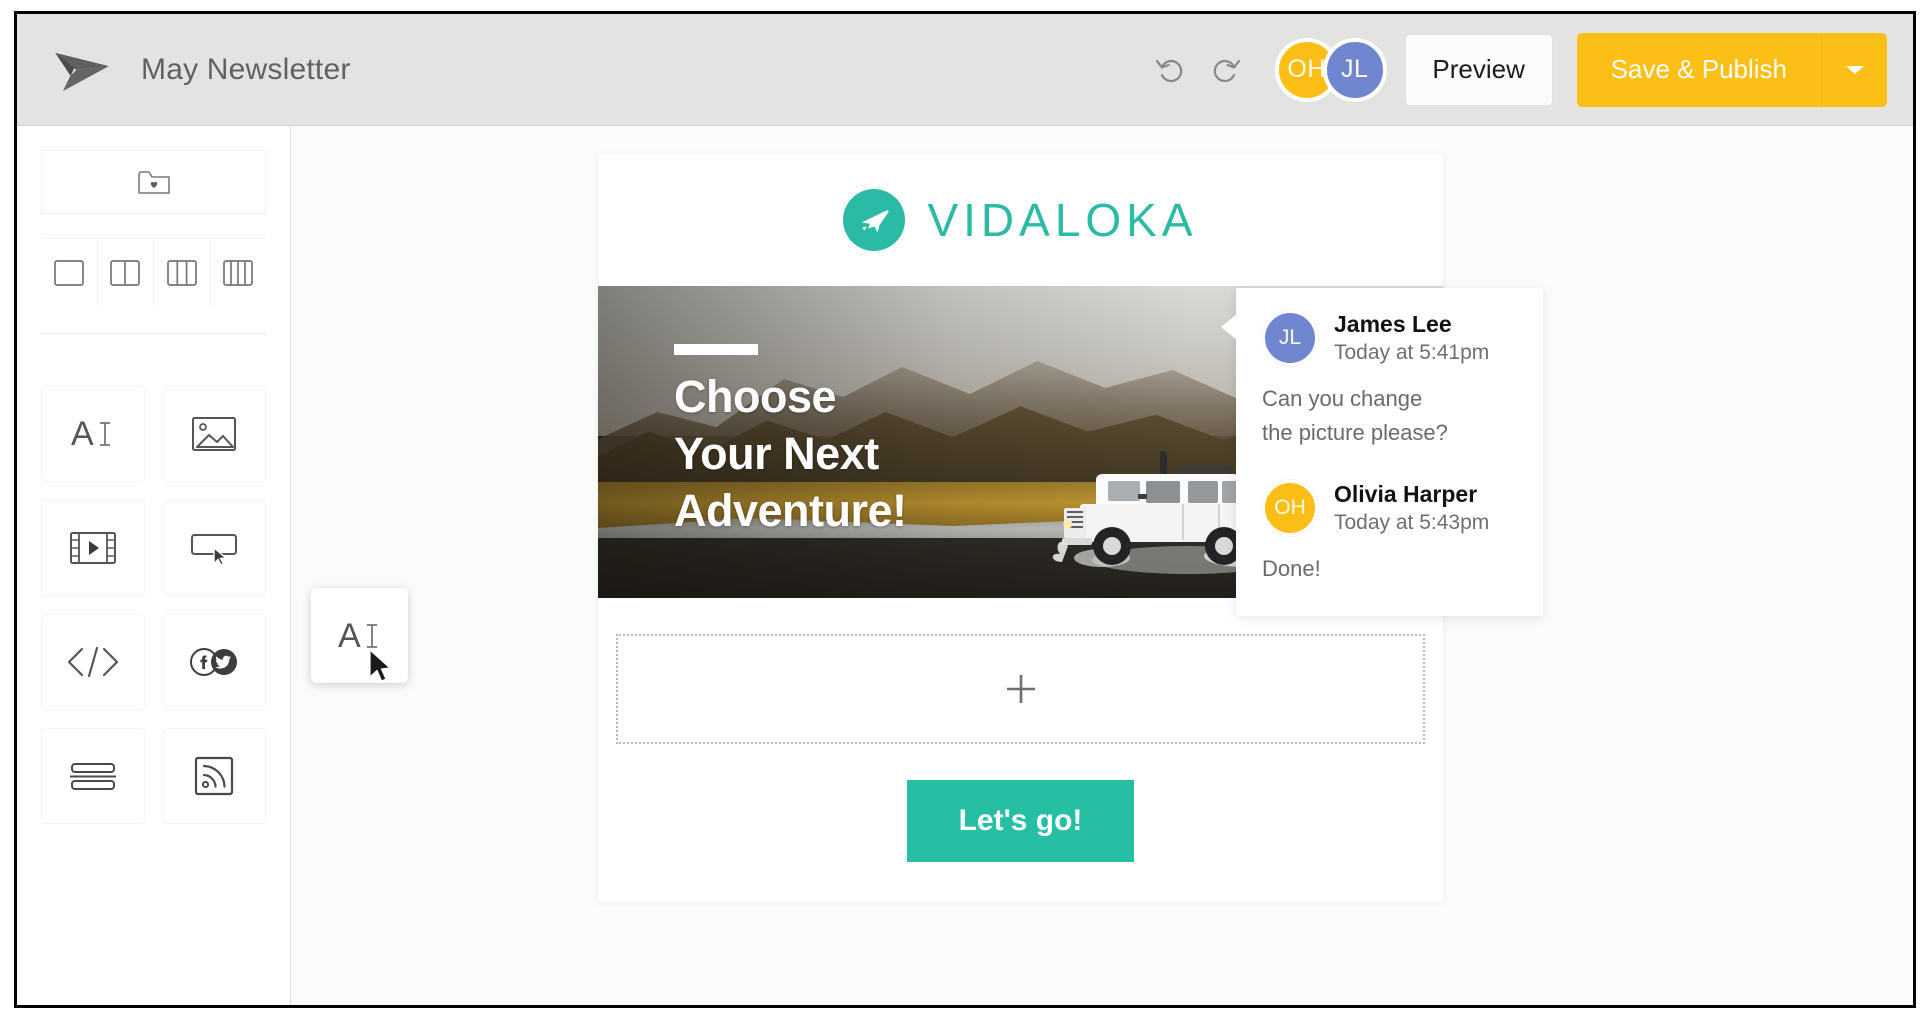  What do you see at coordinates (1229, 327) in the screenshot?
I see `comments-tail` at bounding box center [1229, 327].